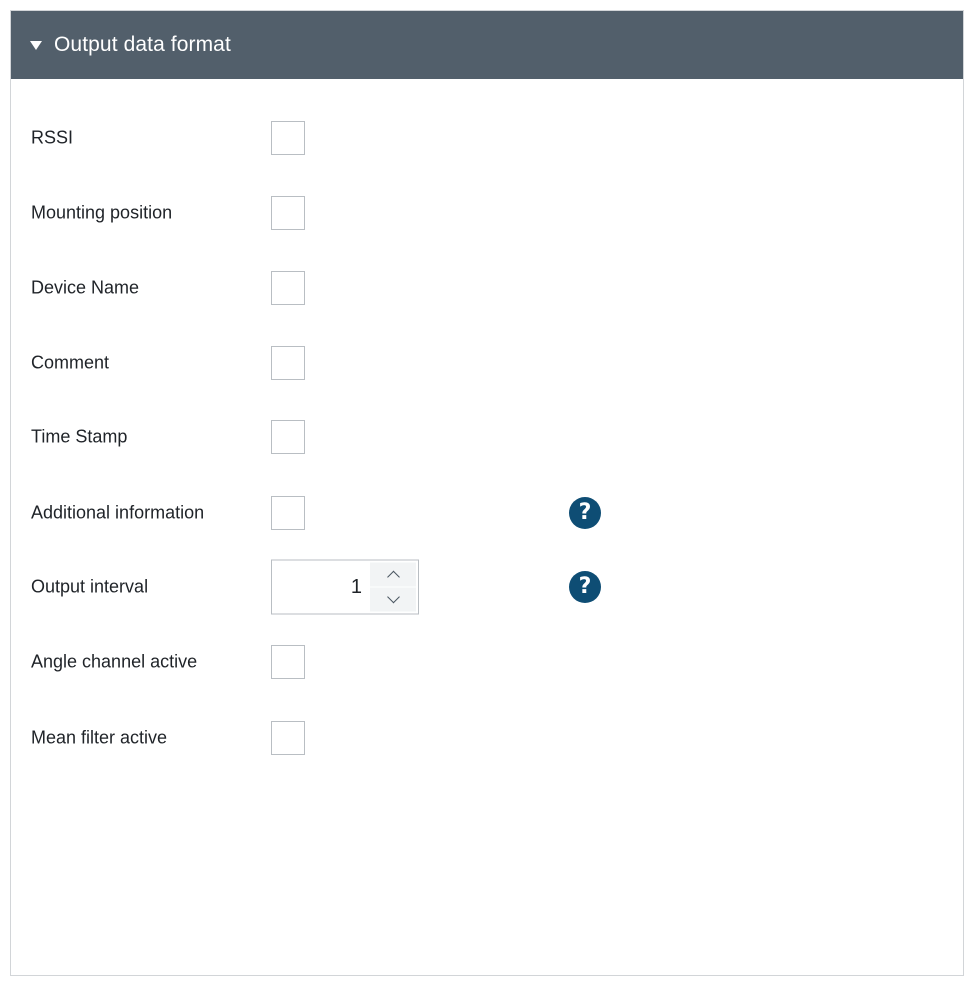 This screenshot has width=974, height=981. I want to click on mounting-position-row: Mounting position, so click(487, 213).